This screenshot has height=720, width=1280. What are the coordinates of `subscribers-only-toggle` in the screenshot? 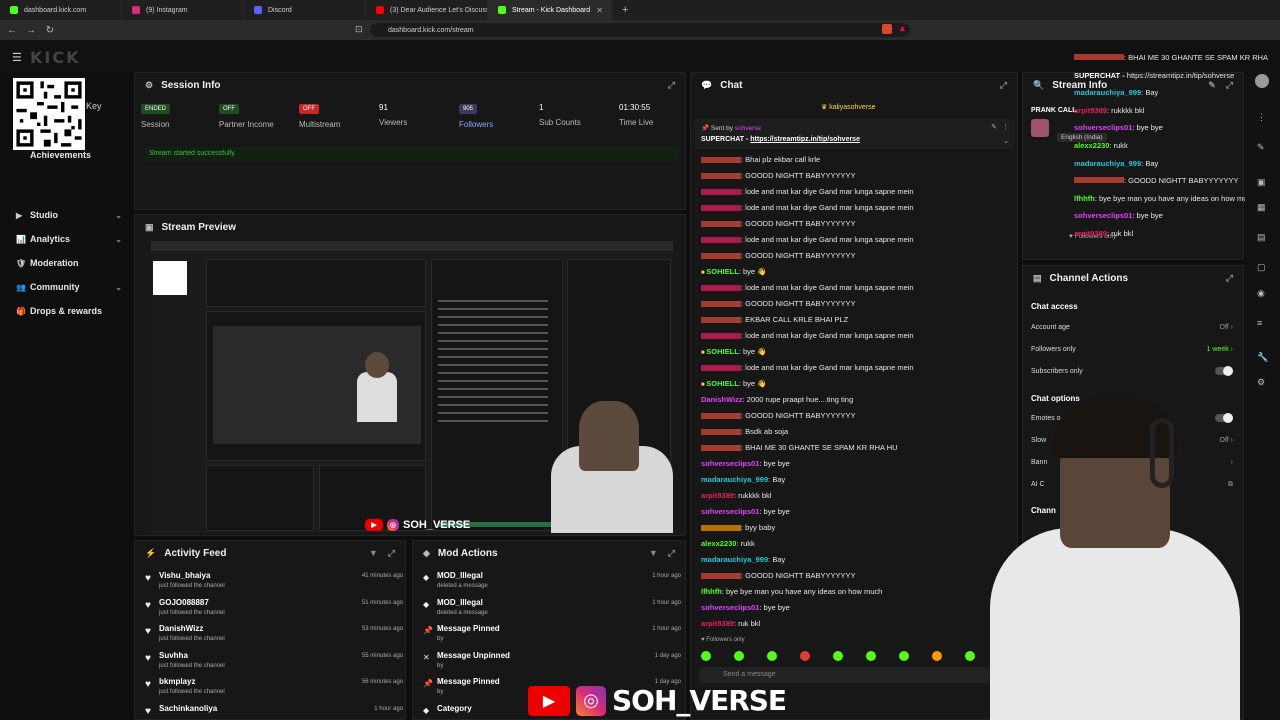 It's located at (1224, 371).